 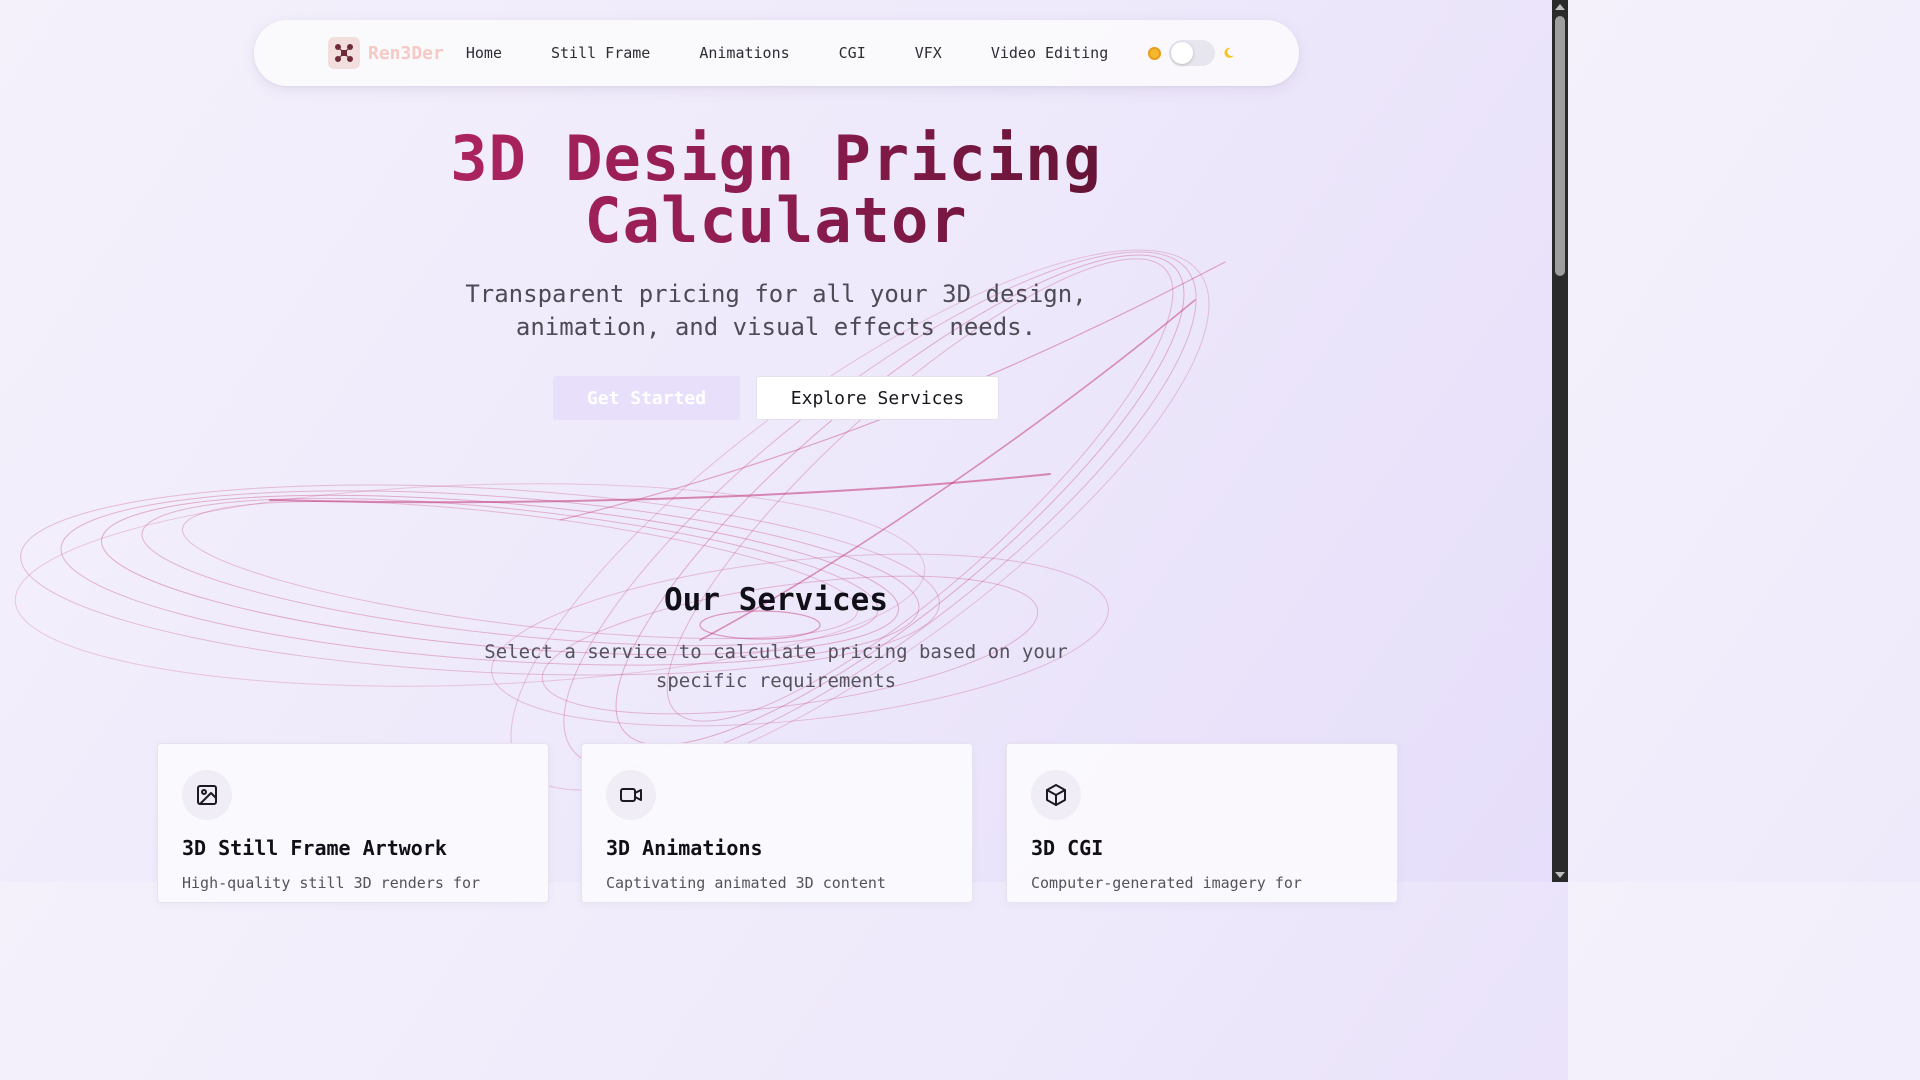 What do you see at coordinates (600, 53) in the screenshot?
I see `nav-link-still-frame: Still Frame` at bounding box center [600, 53].